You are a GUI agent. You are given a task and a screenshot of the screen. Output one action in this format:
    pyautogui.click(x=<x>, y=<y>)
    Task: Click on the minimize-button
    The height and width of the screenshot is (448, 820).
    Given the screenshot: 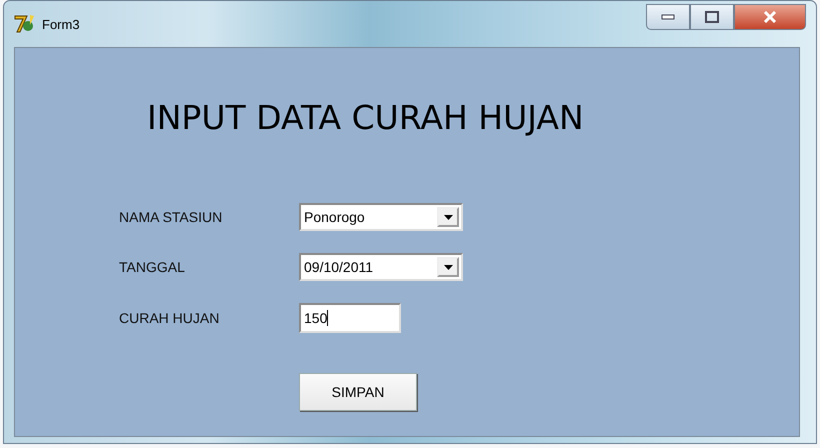 What is the action you would take?
    pyautogui.click(x=668, y=17)
    